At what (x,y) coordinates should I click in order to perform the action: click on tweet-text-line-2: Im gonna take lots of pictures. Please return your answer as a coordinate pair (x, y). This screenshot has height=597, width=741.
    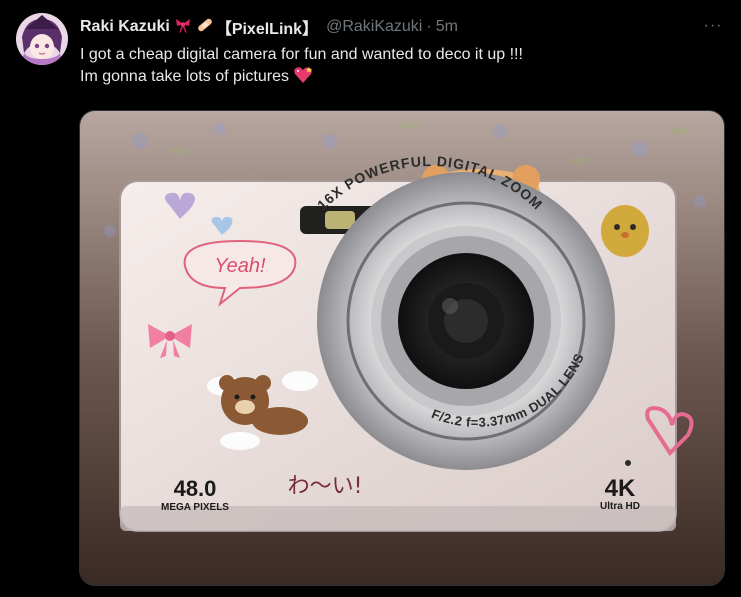
    Looking at the image, I should click on (400, 78).